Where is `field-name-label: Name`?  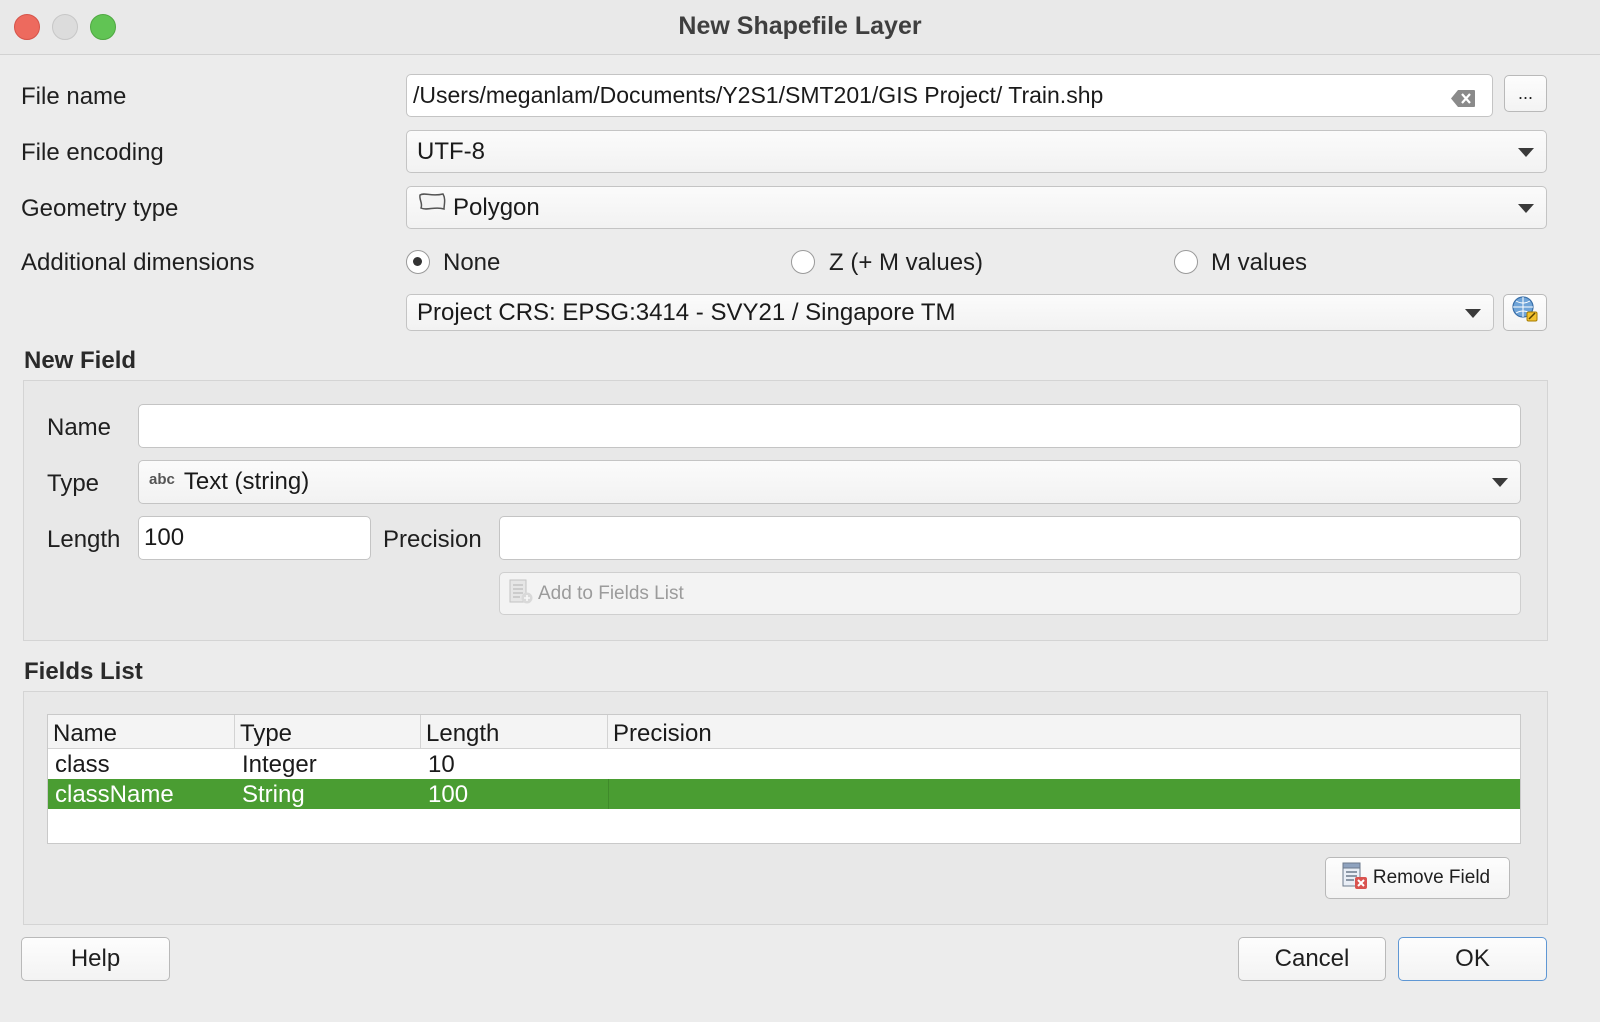
field-name-label: Name is located at coordinates (79, 427).